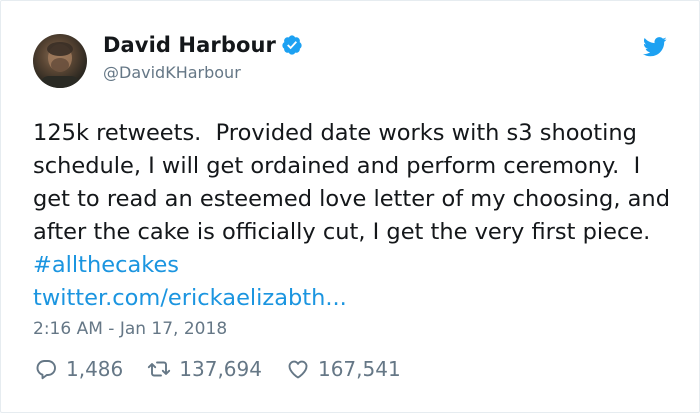 The width and height of the screenshot is (700, 413). I want to click on reply-count: 1,486, so click(95, 369).